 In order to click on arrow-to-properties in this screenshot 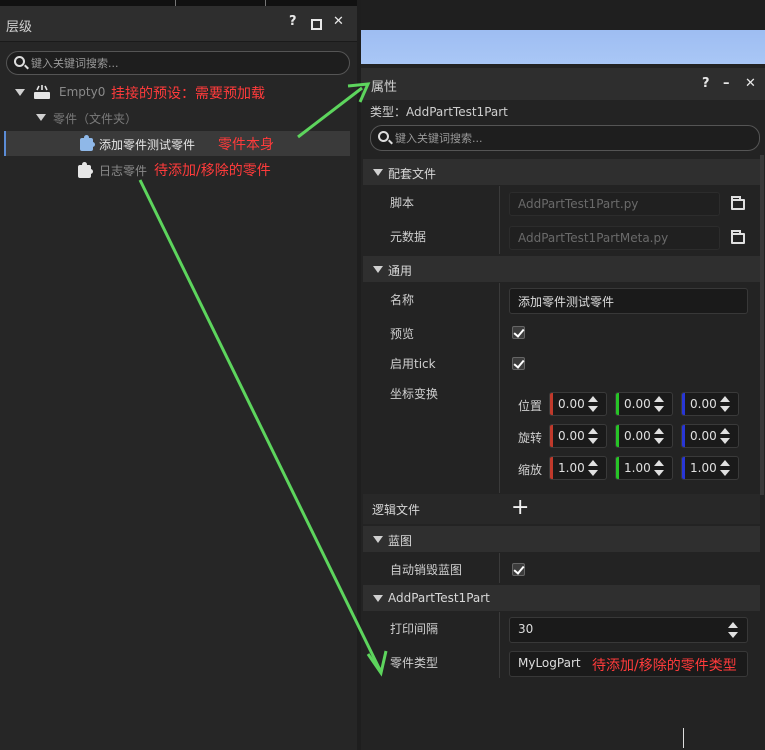, I will do `click(330, 112)`.